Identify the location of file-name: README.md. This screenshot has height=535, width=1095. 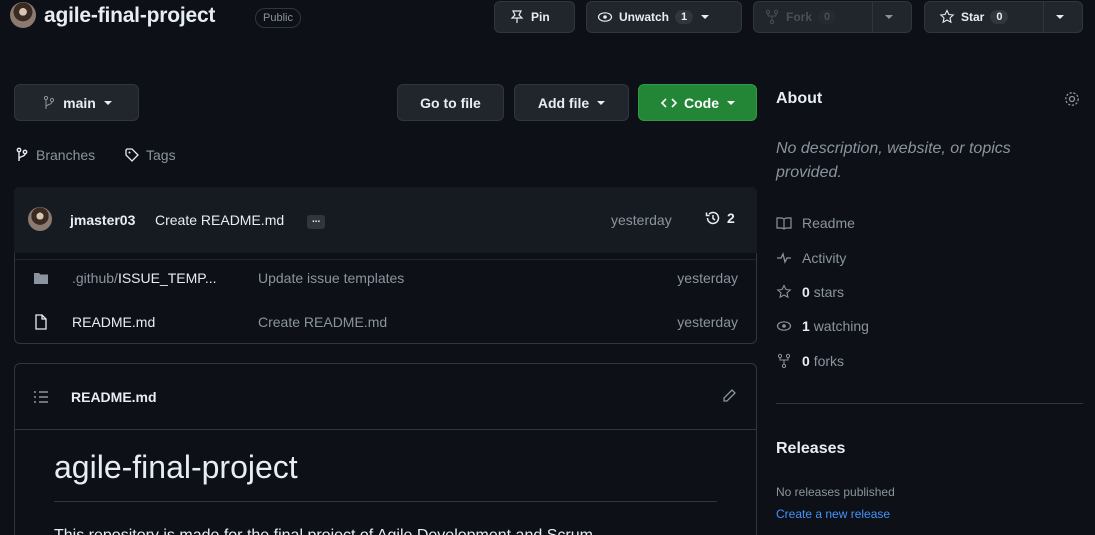
(113, 322).